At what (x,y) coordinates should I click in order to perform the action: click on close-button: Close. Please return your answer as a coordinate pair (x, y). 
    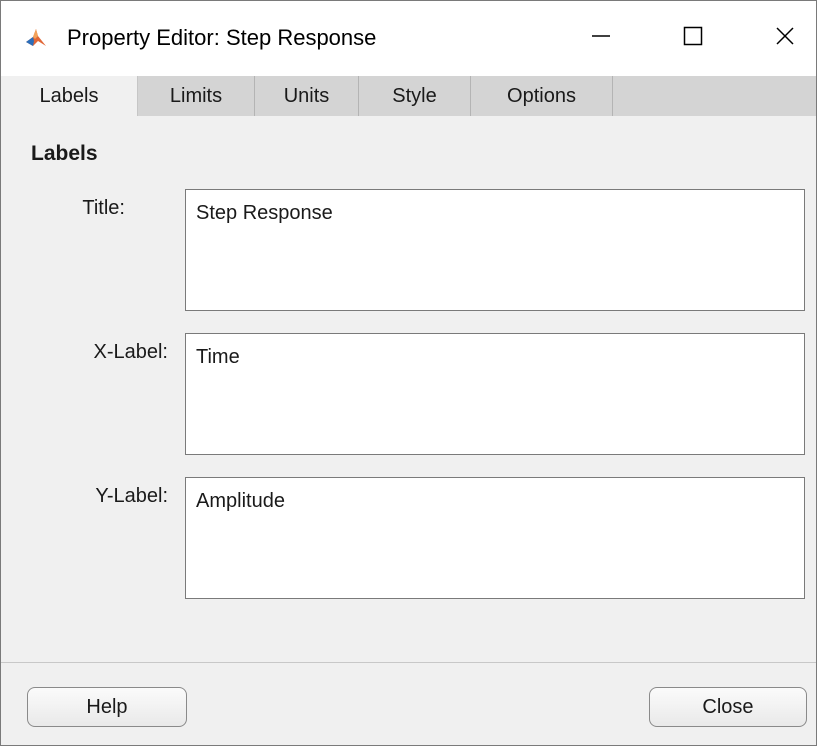
    Looking at the image, I should click on (728, 707).